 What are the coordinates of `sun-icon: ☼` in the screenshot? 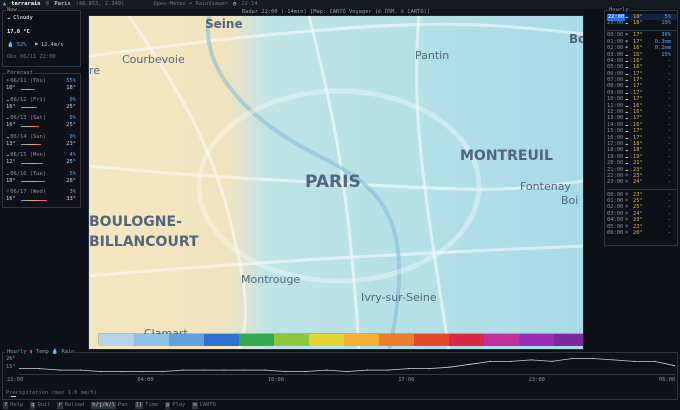 It's located at (627, 233).